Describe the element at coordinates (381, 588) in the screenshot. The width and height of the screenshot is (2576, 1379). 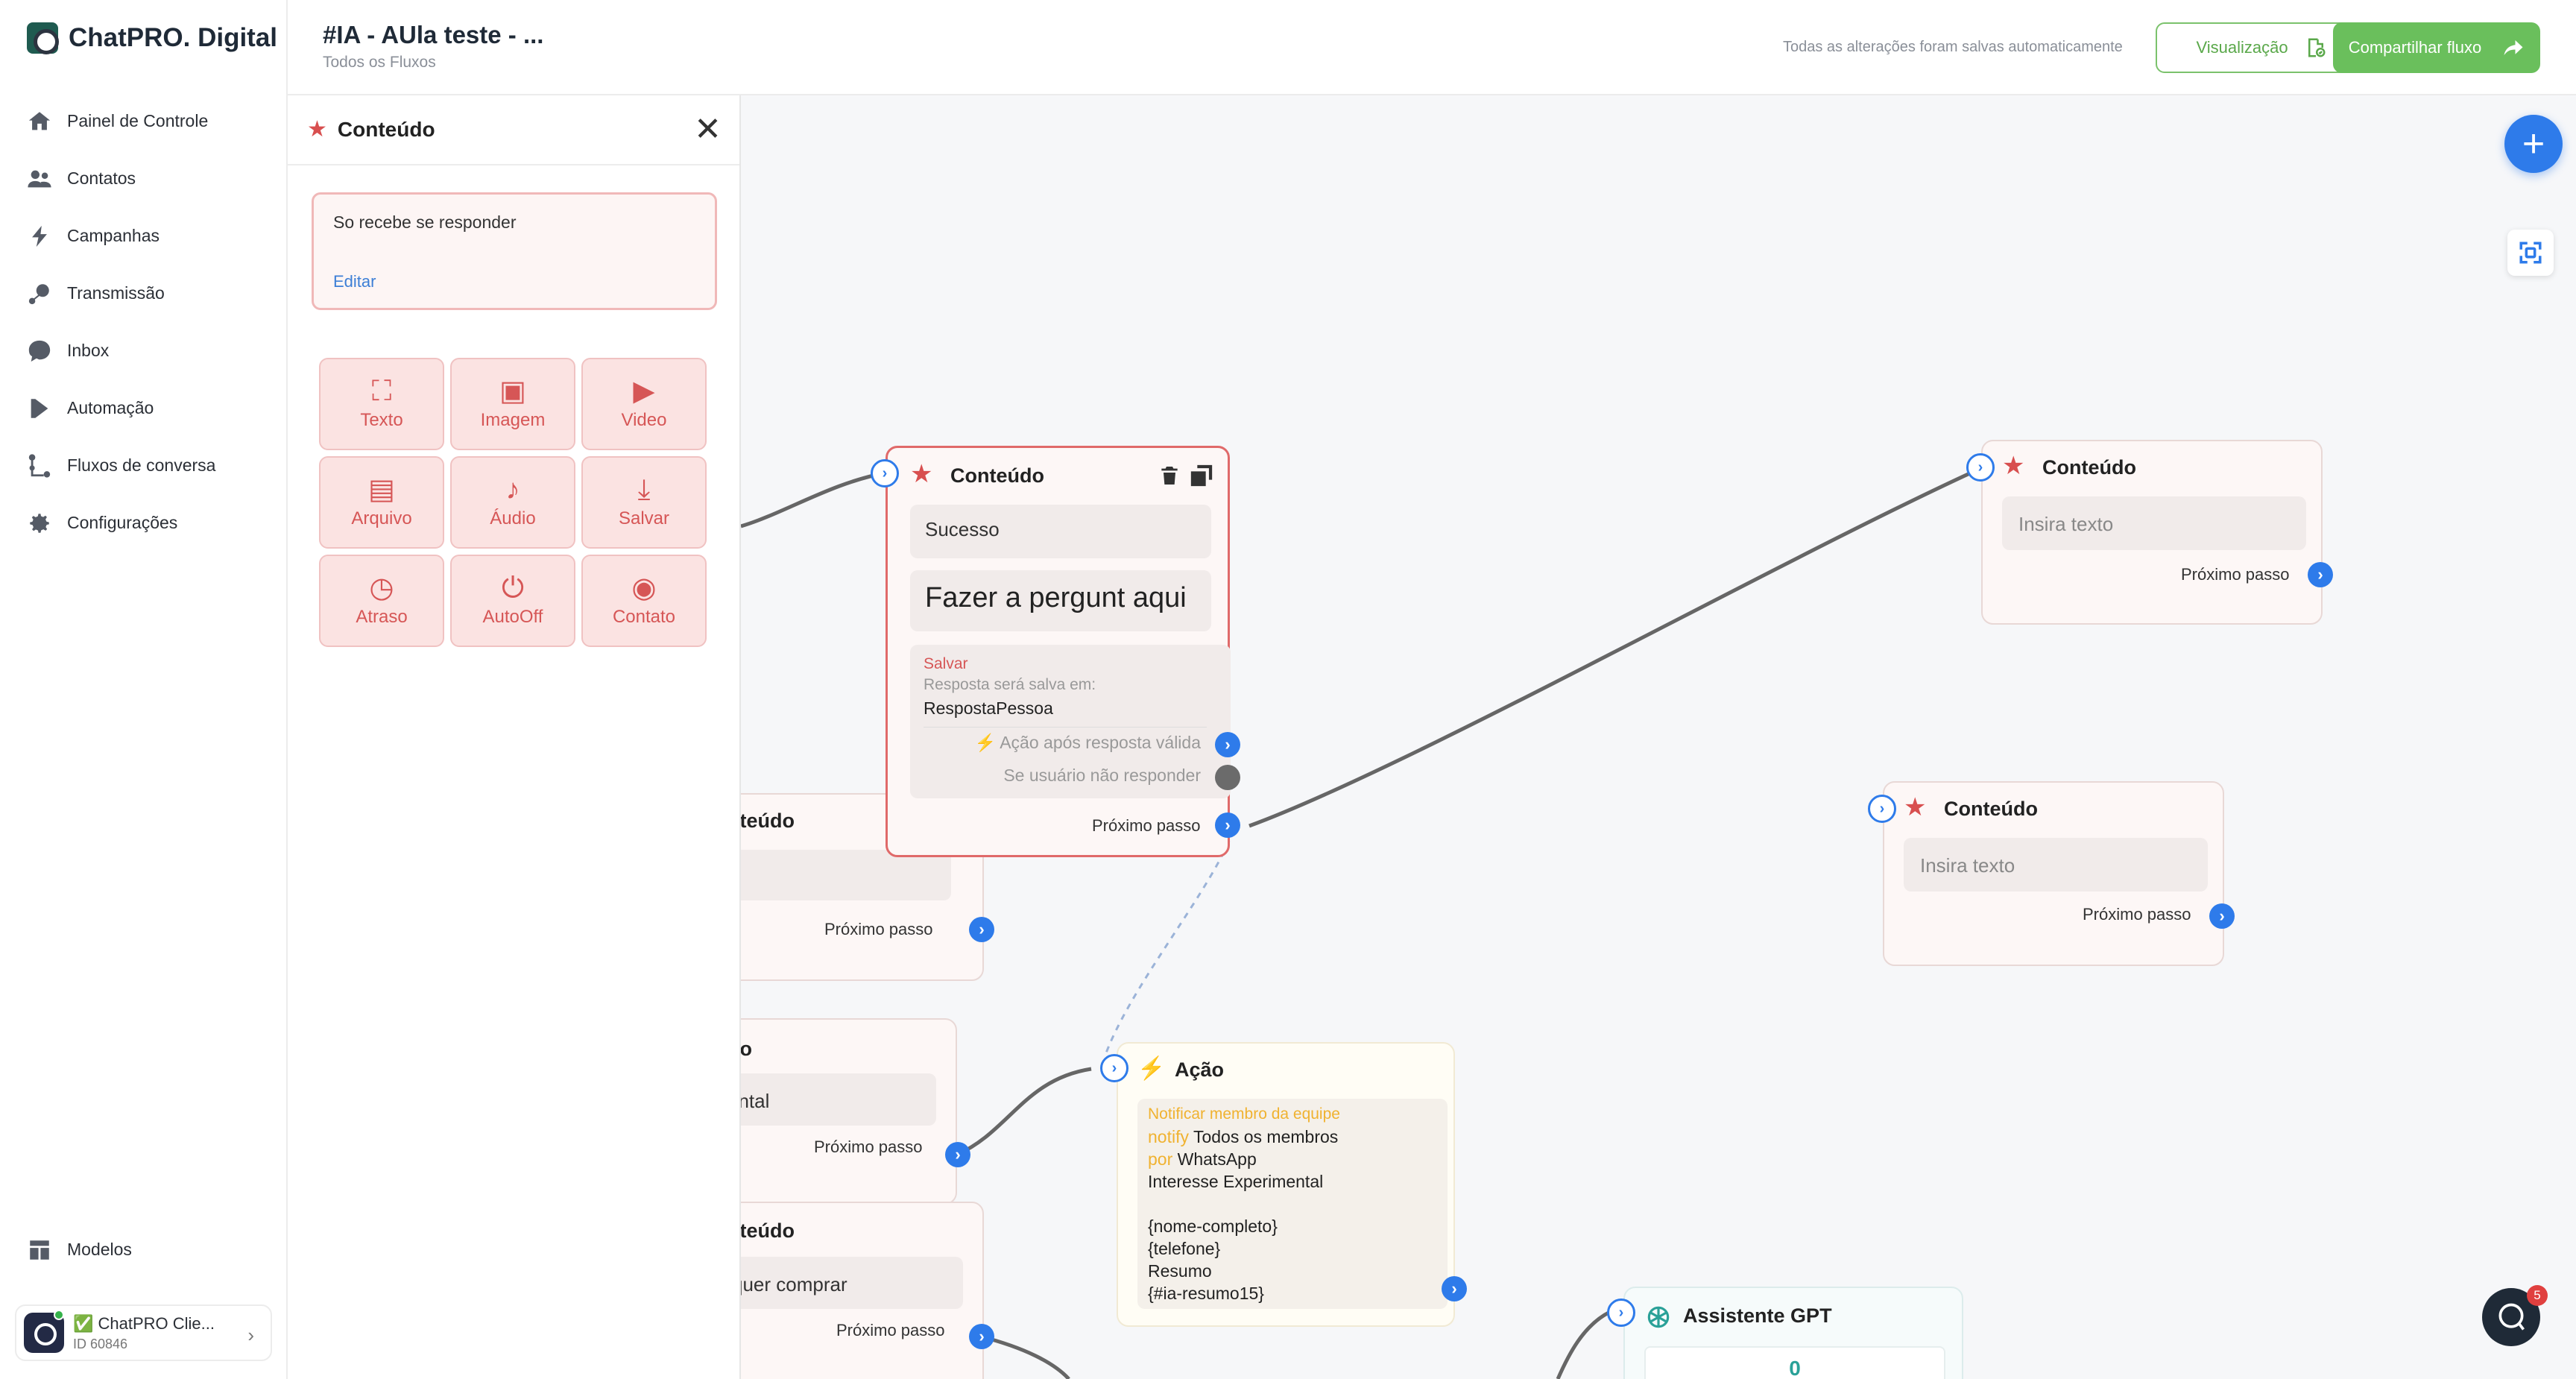
I see `delay-icon: ◷` at that location.